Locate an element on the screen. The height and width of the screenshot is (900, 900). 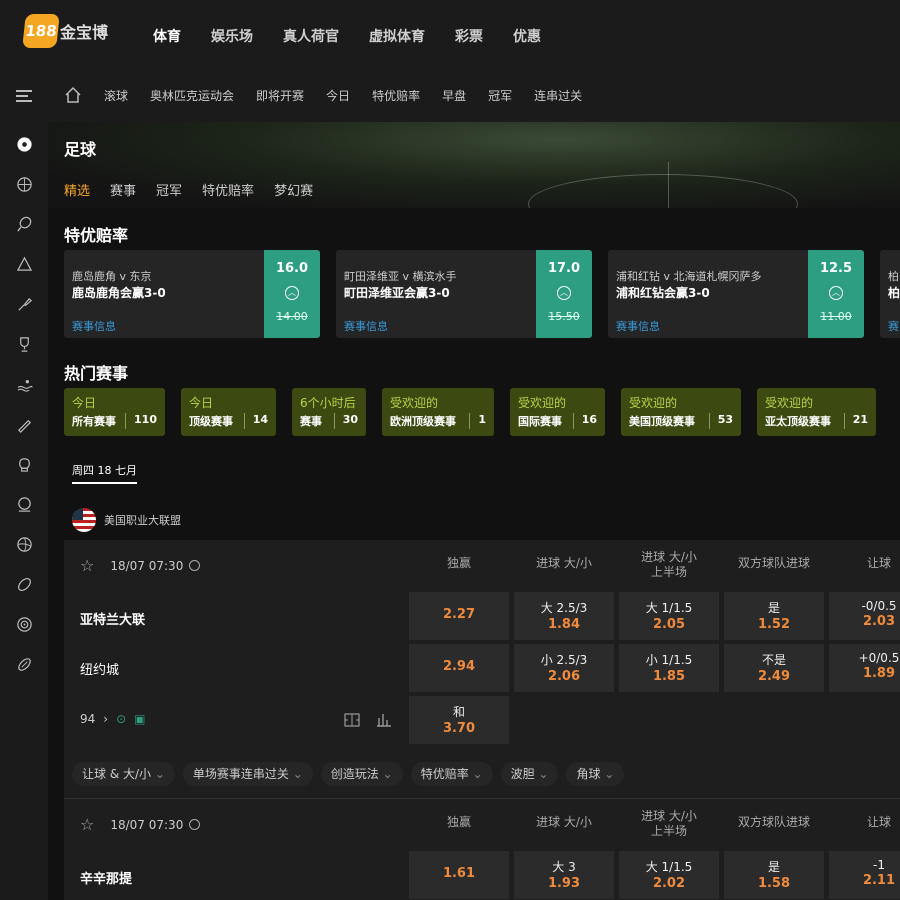
odds-value: 1.61 is located at coordinates (459, 873).